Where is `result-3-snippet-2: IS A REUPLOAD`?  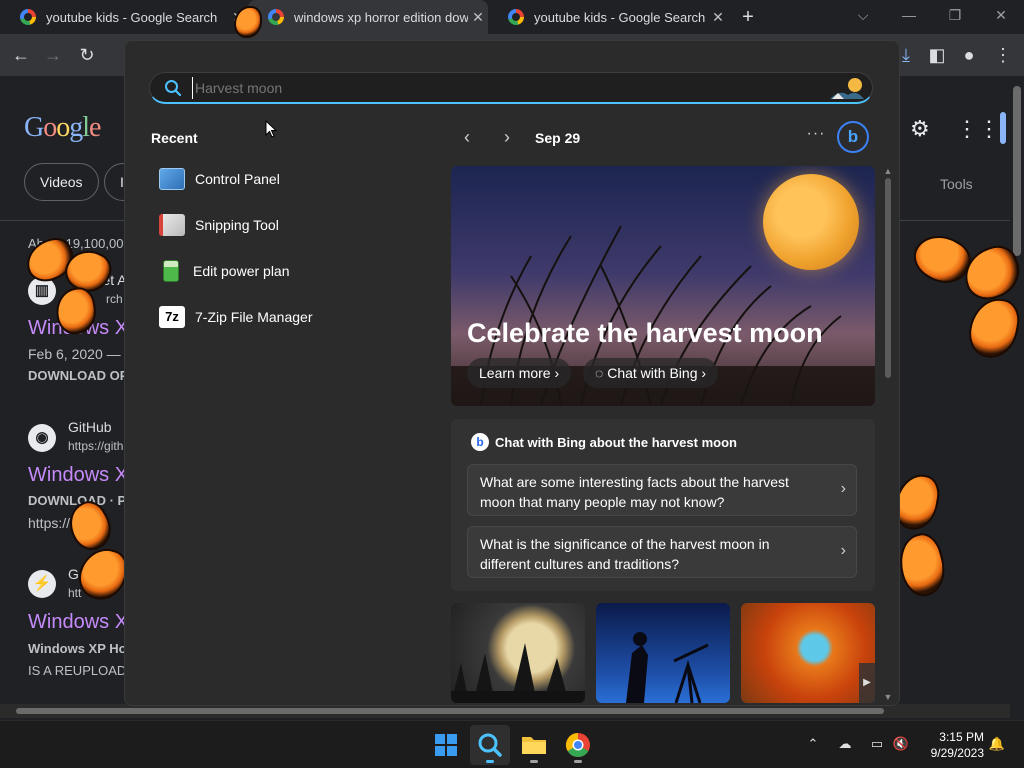
result-3-snippet-2: IS A REUPLOAD is located at coordinates (77, 670).